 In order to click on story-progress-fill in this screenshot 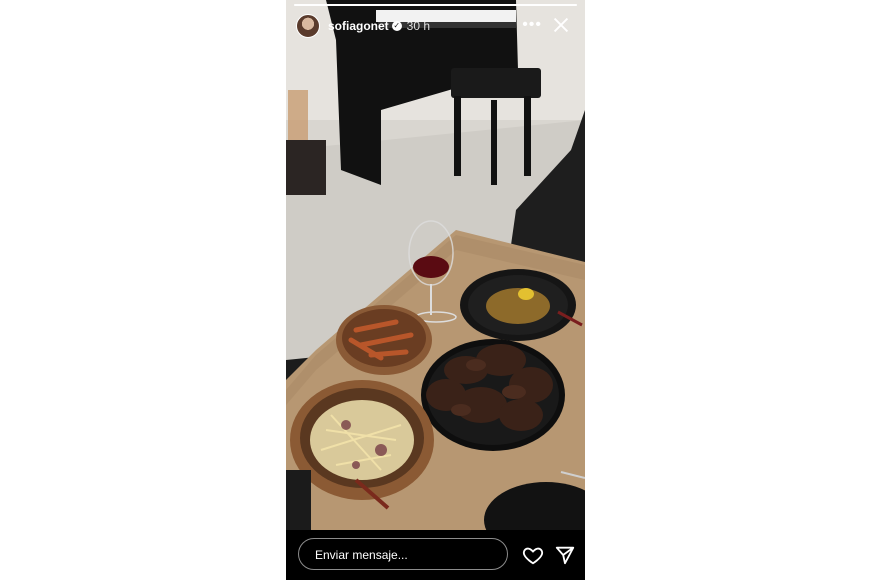, I will do `click(435, 5)`.